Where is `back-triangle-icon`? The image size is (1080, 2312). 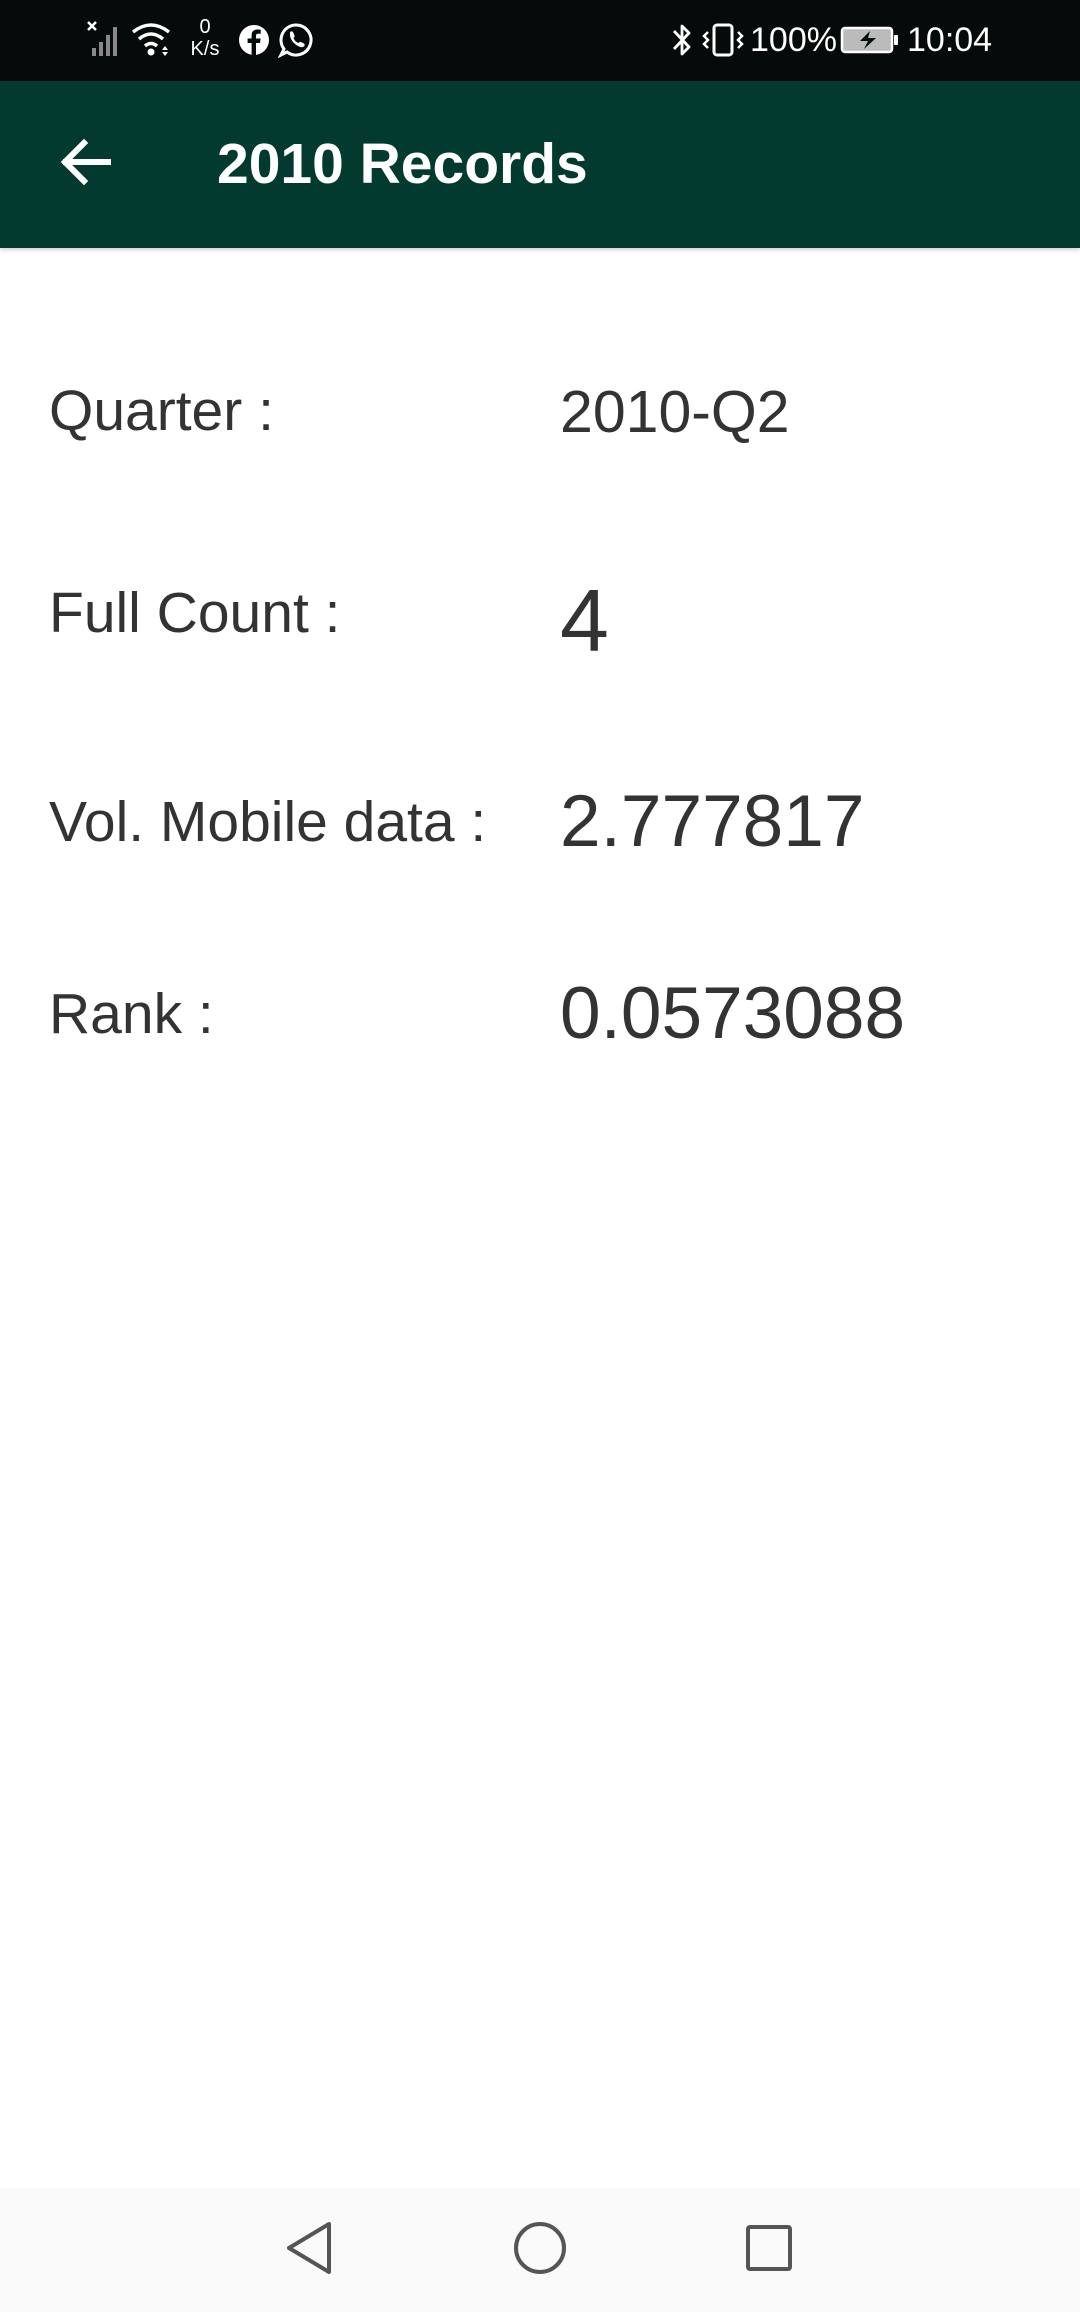
back-triangle-icon is located at coordinates (309, 2250).